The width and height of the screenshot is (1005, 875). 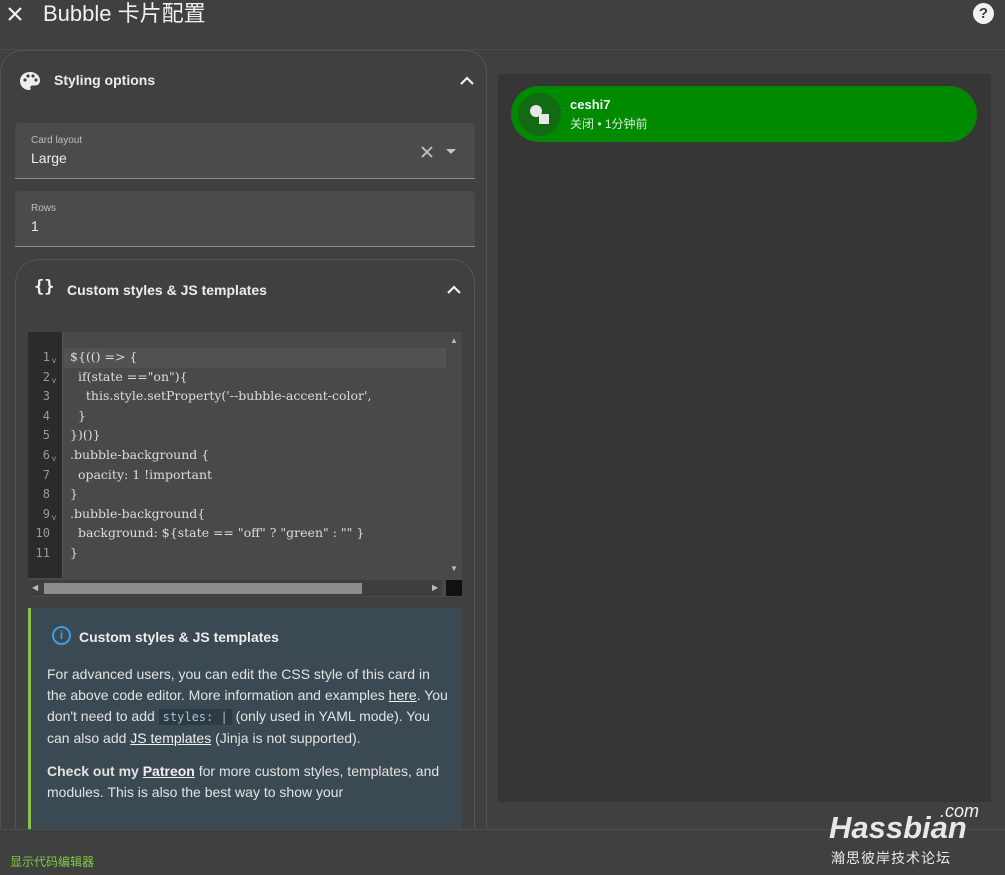 What do you see at coordinates (46, 435) in the screenshot?
I see `line-number: 5` at bounding box center [46, 435].